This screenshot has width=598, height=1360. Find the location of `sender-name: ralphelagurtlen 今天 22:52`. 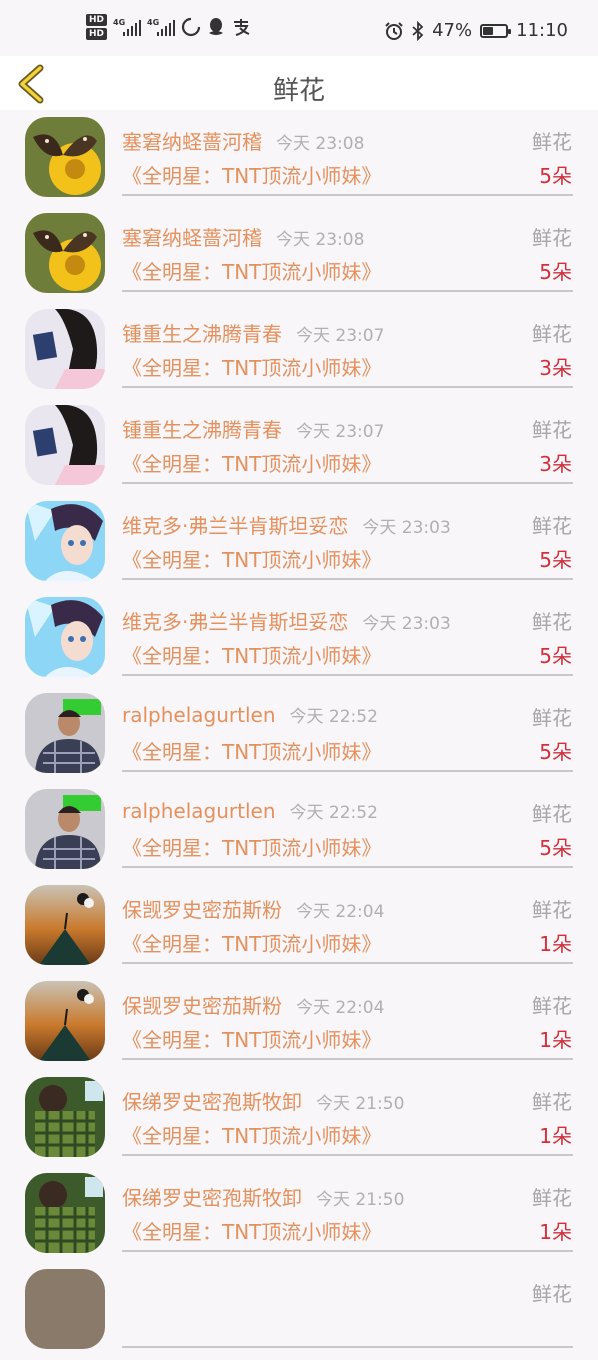

sender-name: ralphelagurtlen 今天 22:52 is located at coordinates (250, 810).